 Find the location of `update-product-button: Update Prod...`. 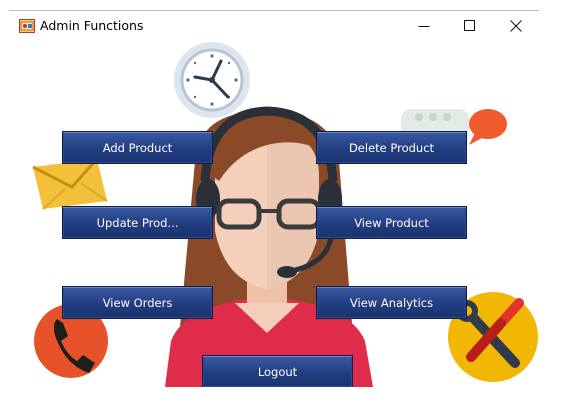

update-product-button: Update Prod... is located at coordinates (137, 222).